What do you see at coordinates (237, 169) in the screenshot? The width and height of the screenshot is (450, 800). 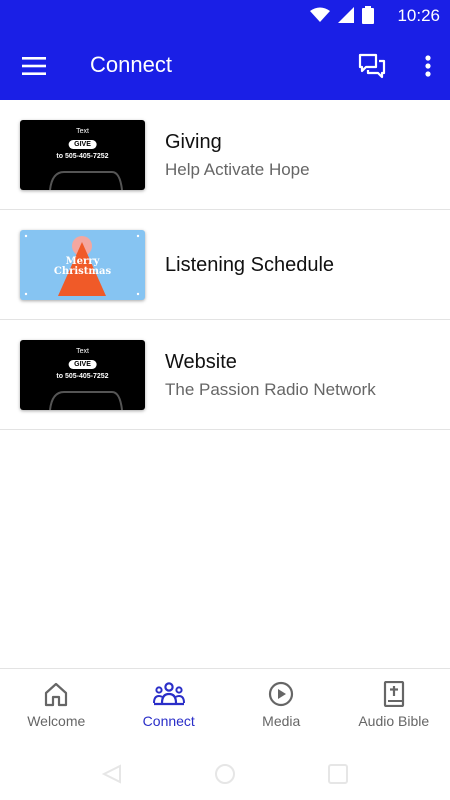 I see `item-subtitle: Help Activate Hope` at bounding box center [237, 169].